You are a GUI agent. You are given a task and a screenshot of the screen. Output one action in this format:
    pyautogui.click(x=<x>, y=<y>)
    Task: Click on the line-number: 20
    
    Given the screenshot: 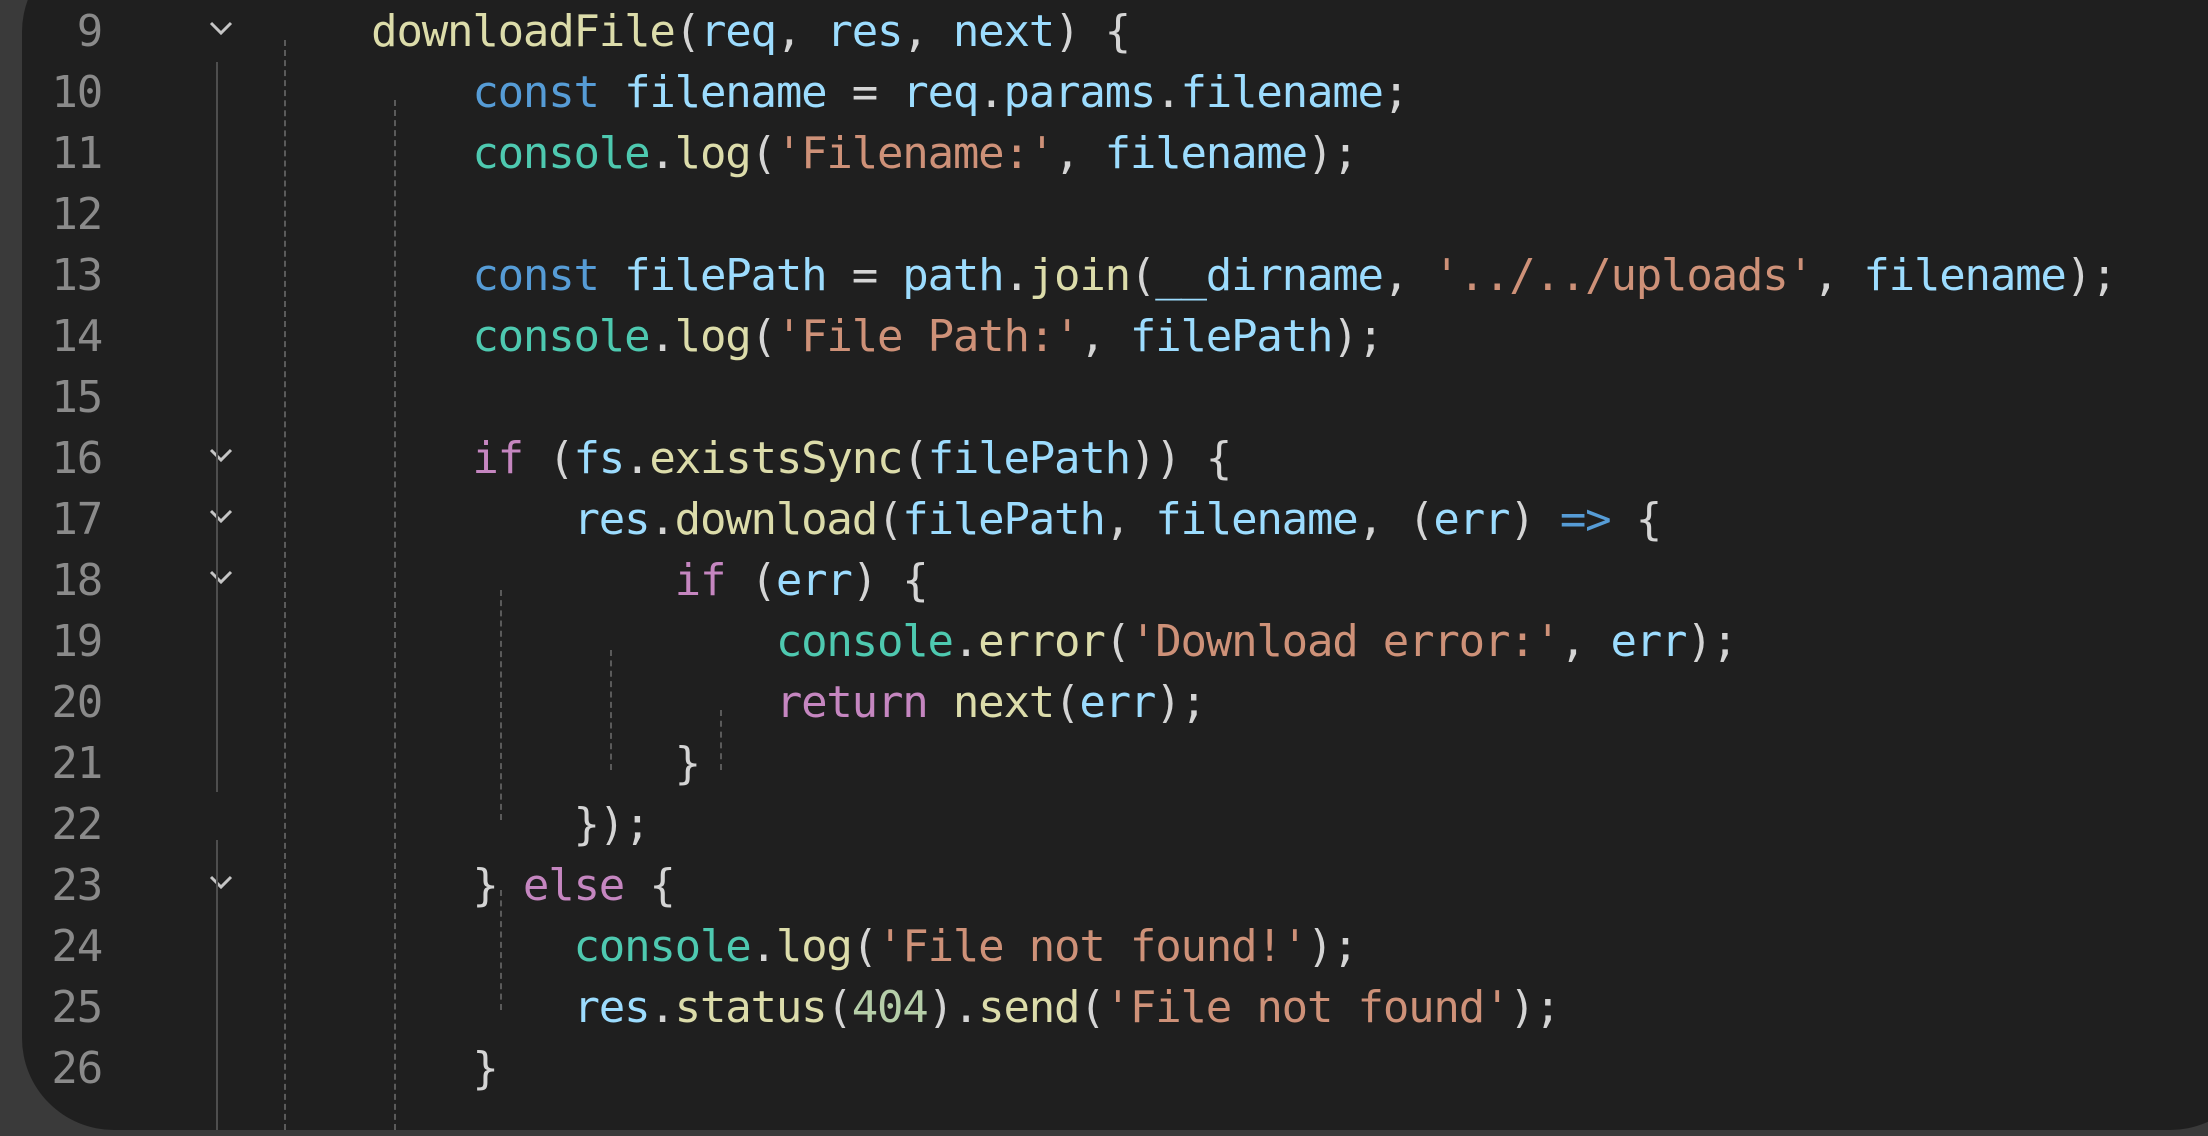 What is the action you would take?
    pyautogui.click(x=77, y=702)
    